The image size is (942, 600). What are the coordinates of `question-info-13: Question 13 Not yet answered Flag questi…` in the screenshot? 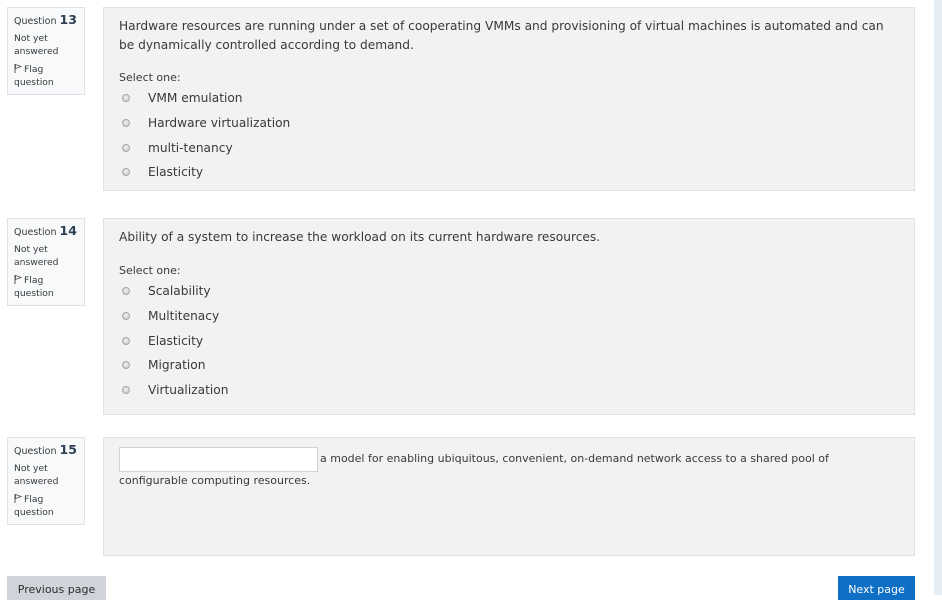 It's located at (46, 51).